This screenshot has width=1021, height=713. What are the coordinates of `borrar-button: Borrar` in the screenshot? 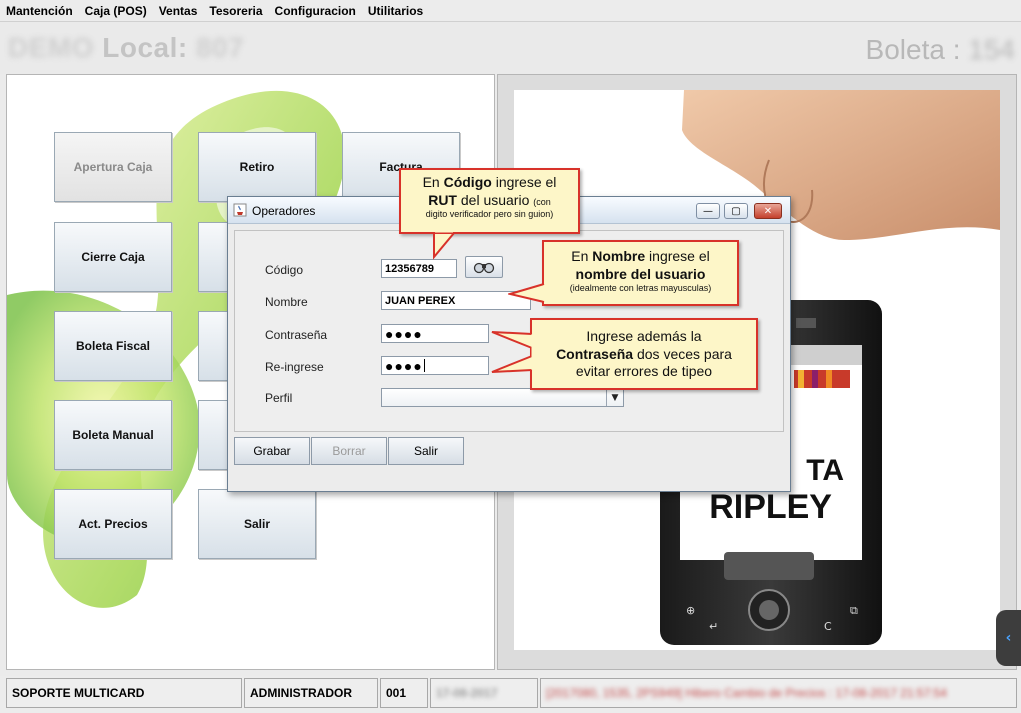 It's located at (349, 451).